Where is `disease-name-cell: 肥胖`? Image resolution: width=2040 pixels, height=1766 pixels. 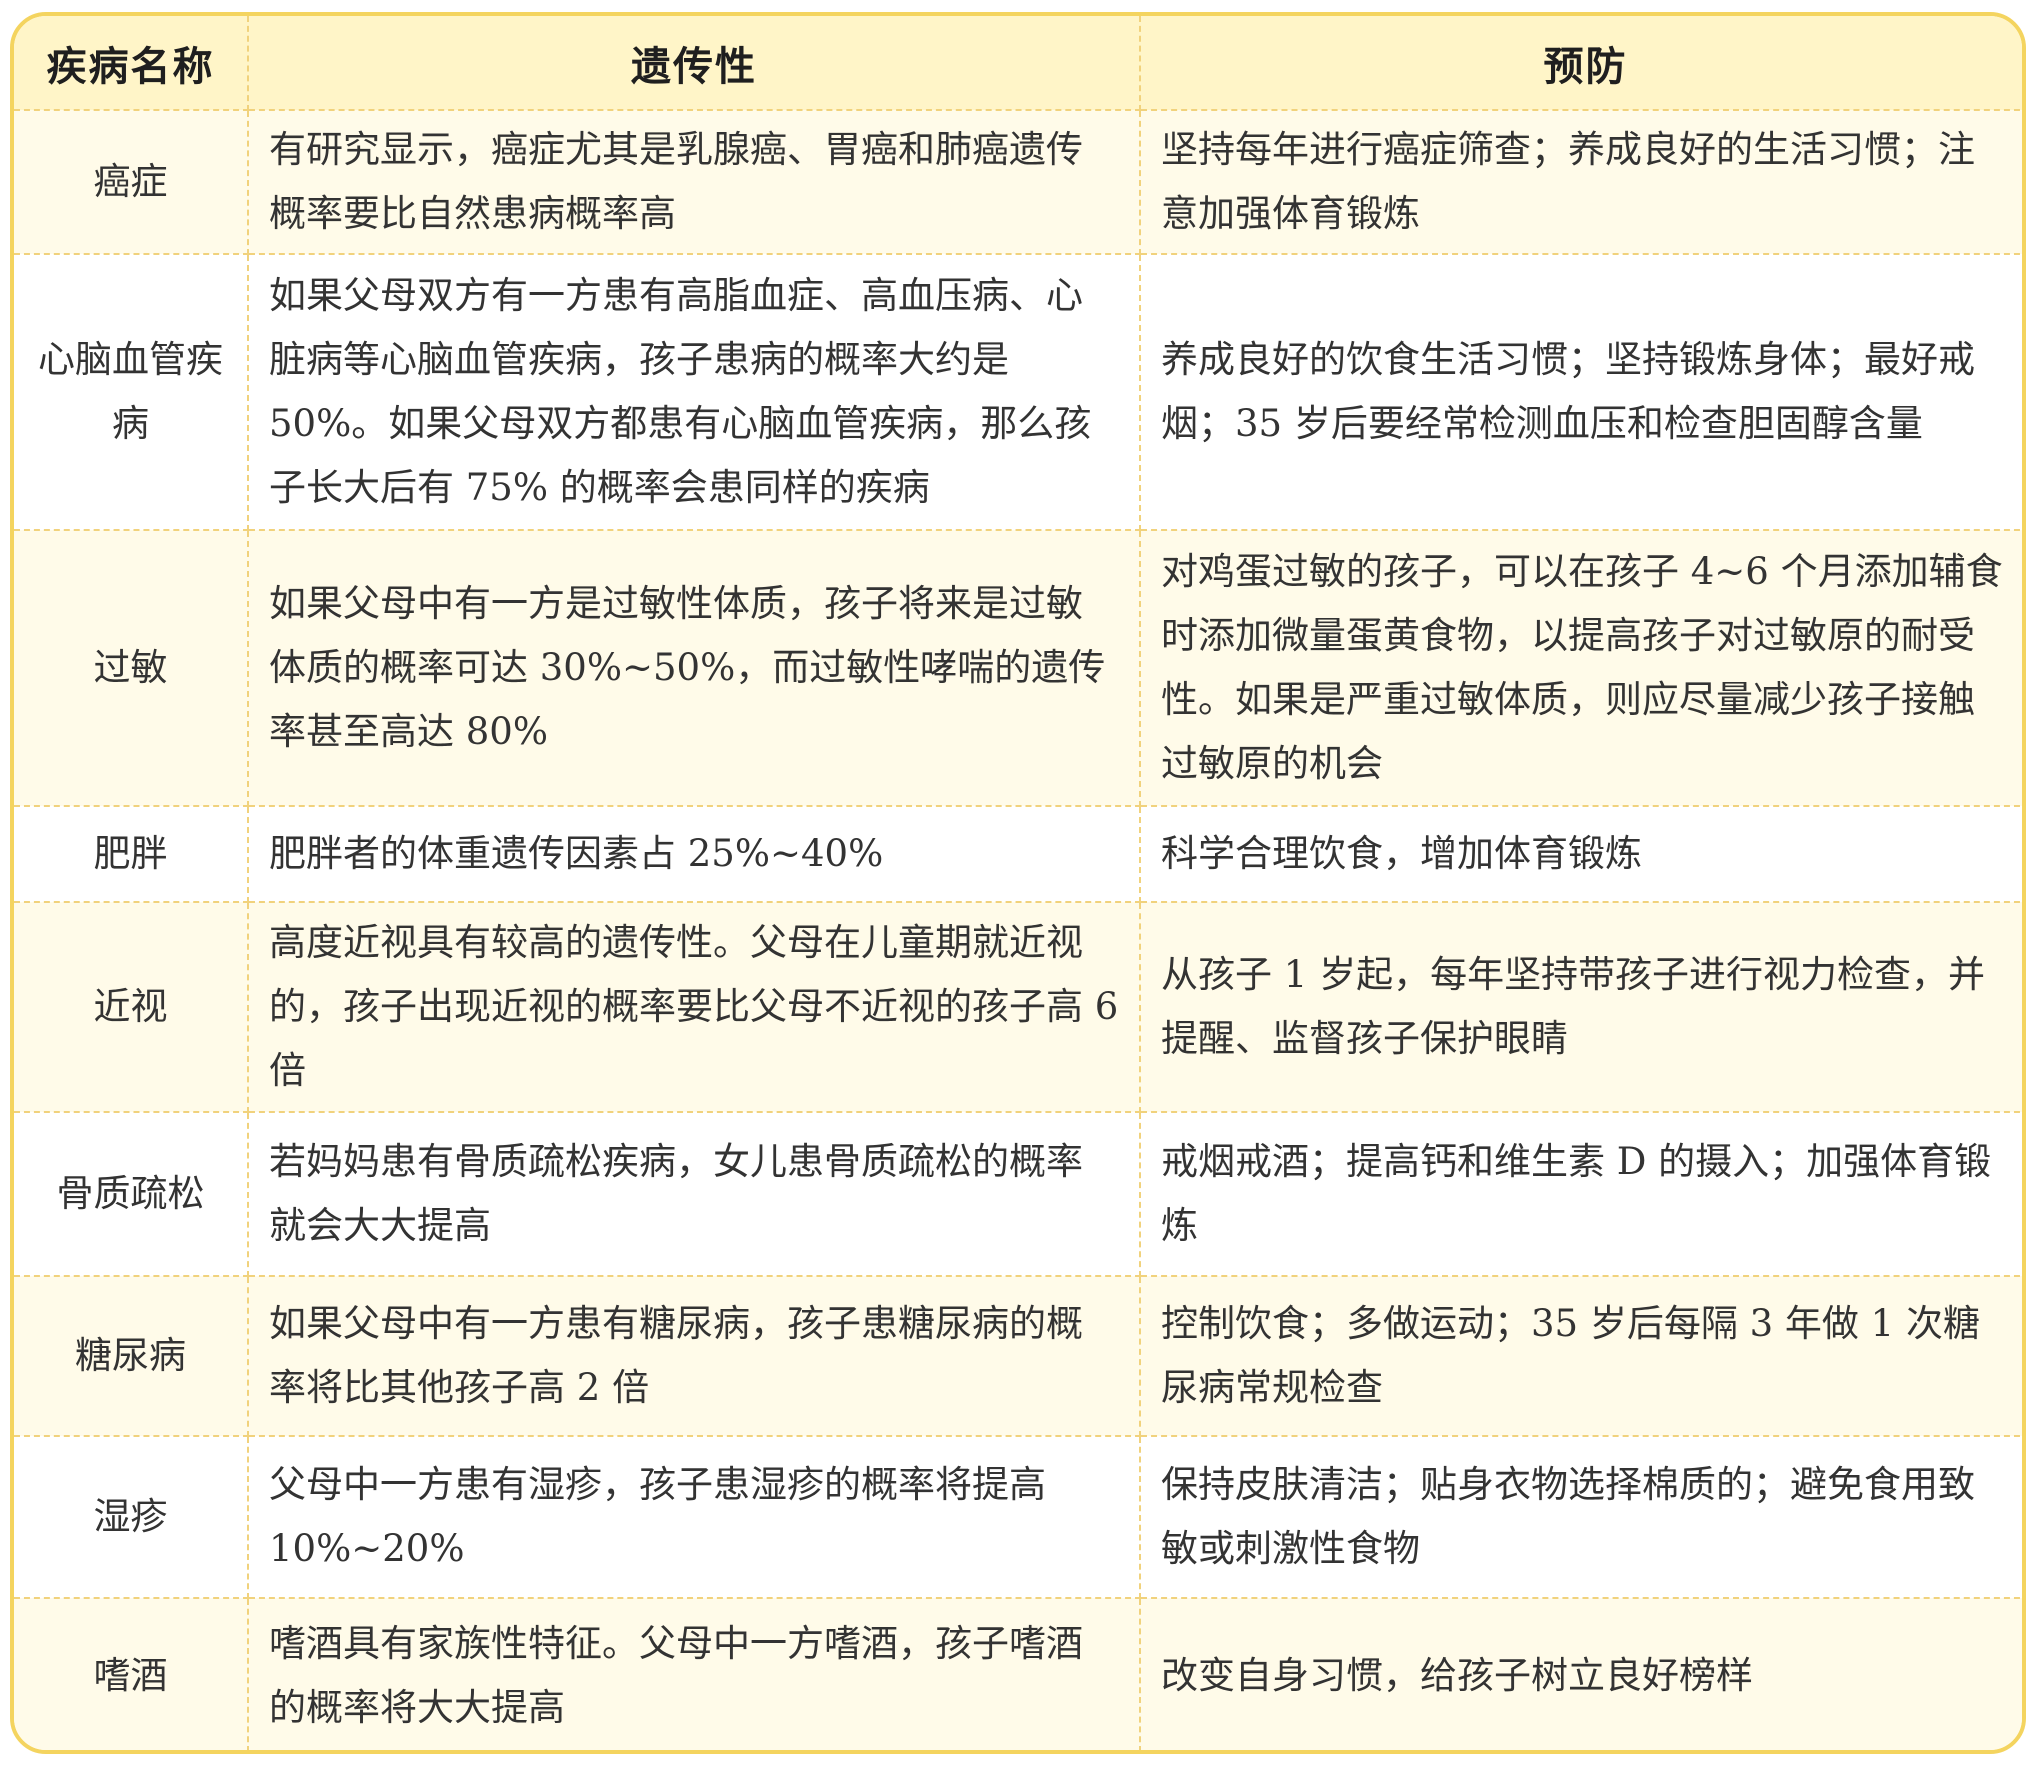
disease-name-cell: 肥胖 is located at coordinates (131, 854).